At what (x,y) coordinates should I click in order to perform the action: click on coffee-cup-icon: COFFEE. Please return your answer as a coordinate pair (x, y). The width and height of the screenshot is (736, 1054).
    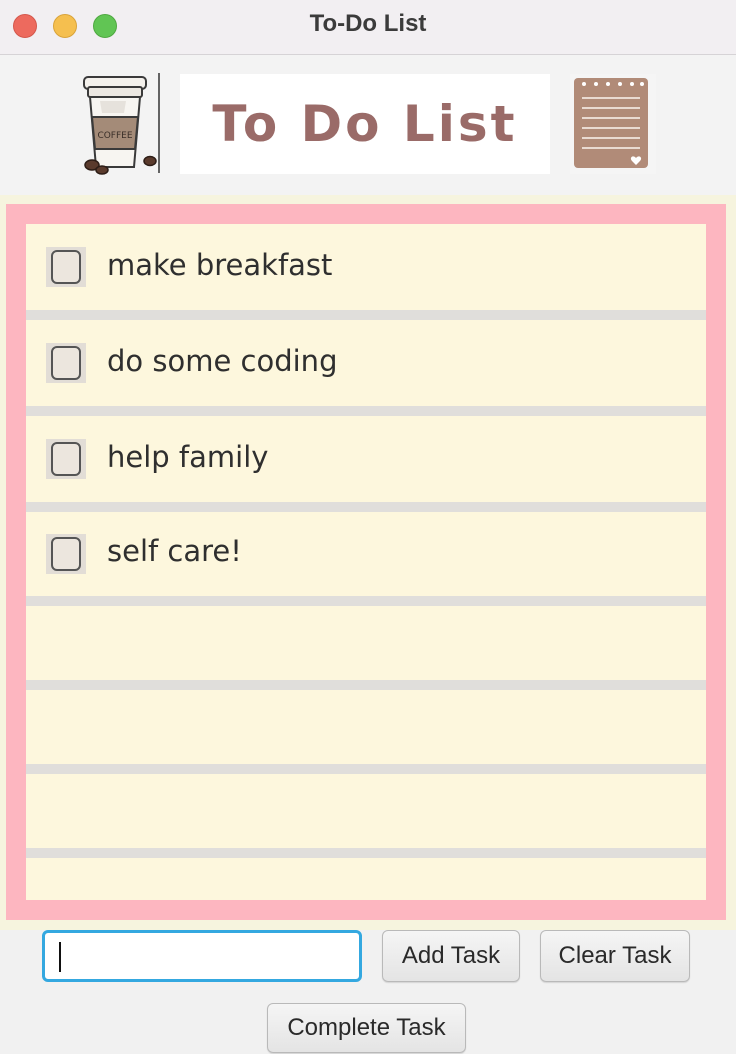
    Looking at the image, I should click on (121, 124).